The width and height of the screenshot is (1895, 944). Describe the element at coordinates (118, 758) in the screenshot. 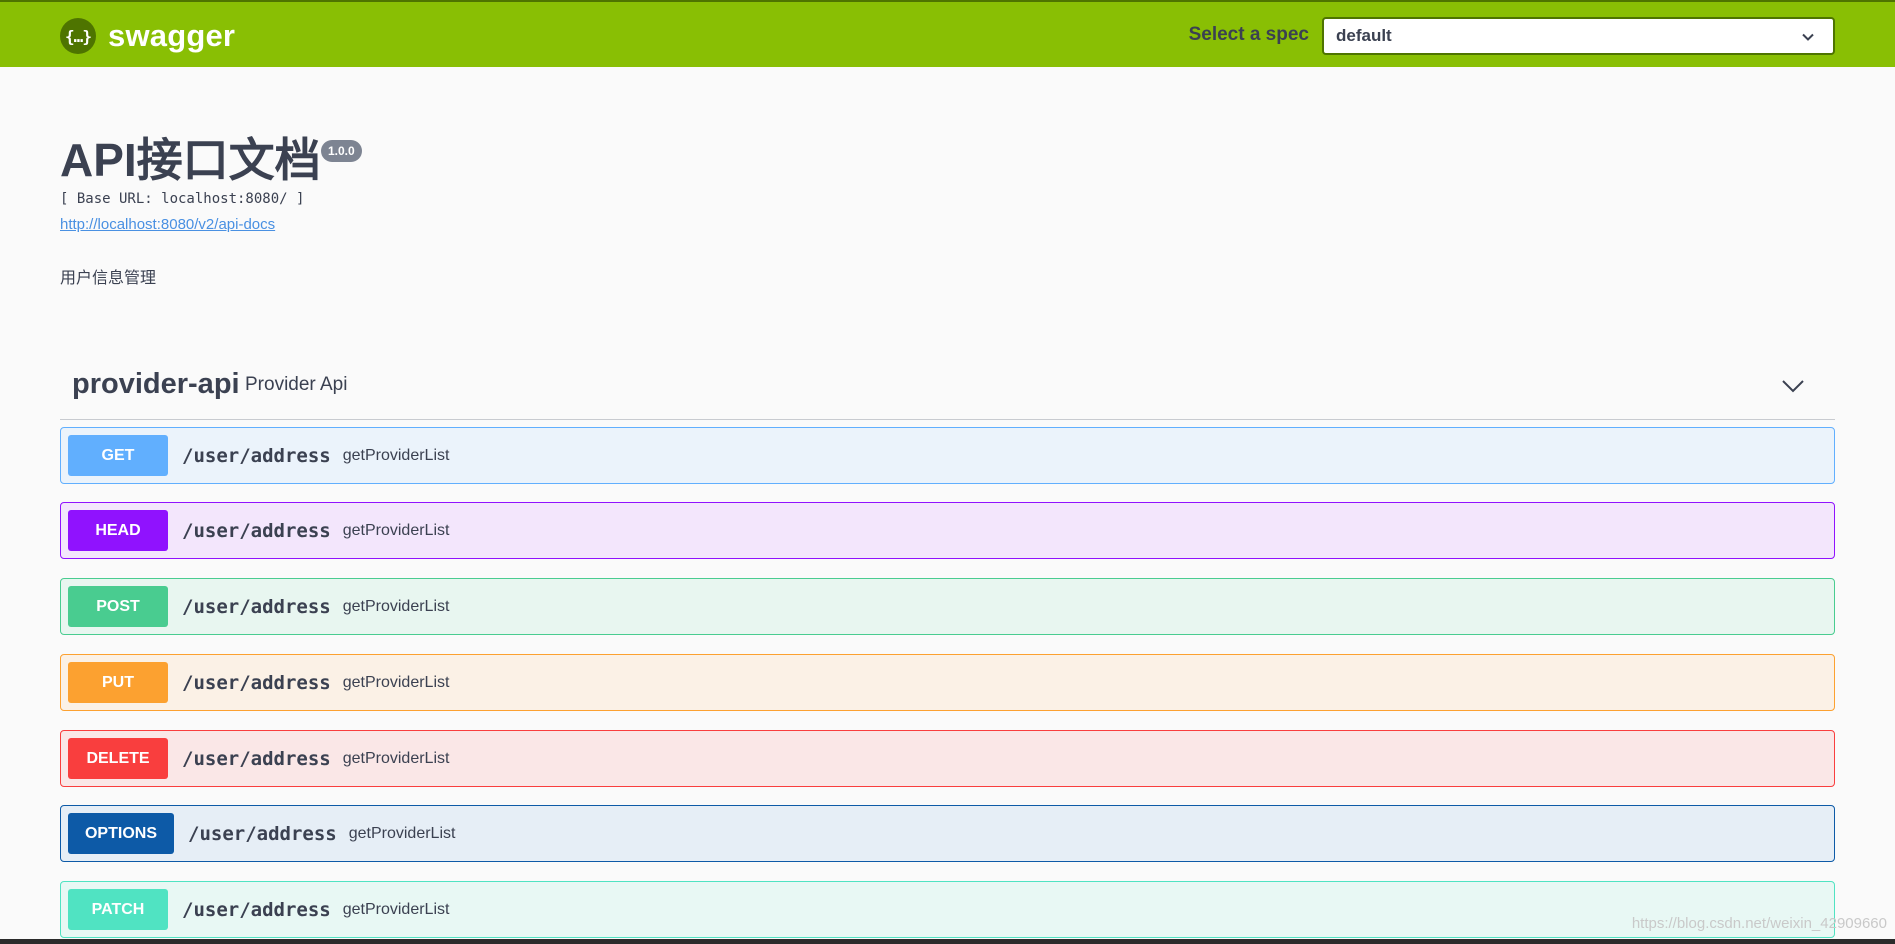

I see `method-badge: DELETE` at that location.